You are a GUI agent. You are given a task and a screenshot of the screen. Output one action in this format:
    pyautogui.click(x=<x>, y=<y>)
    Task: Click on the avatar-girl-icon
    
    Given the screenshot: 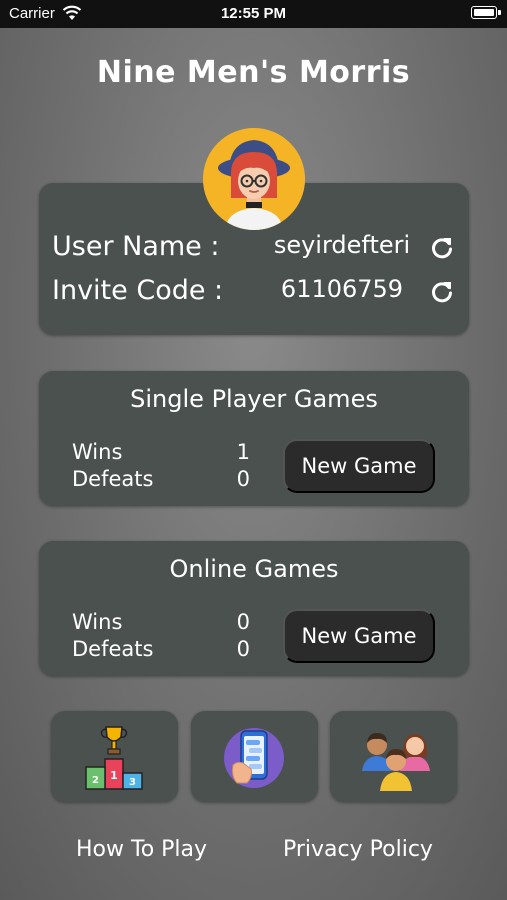 What is the action you would take?
    pyautogui.click(x=254, y=179)
    